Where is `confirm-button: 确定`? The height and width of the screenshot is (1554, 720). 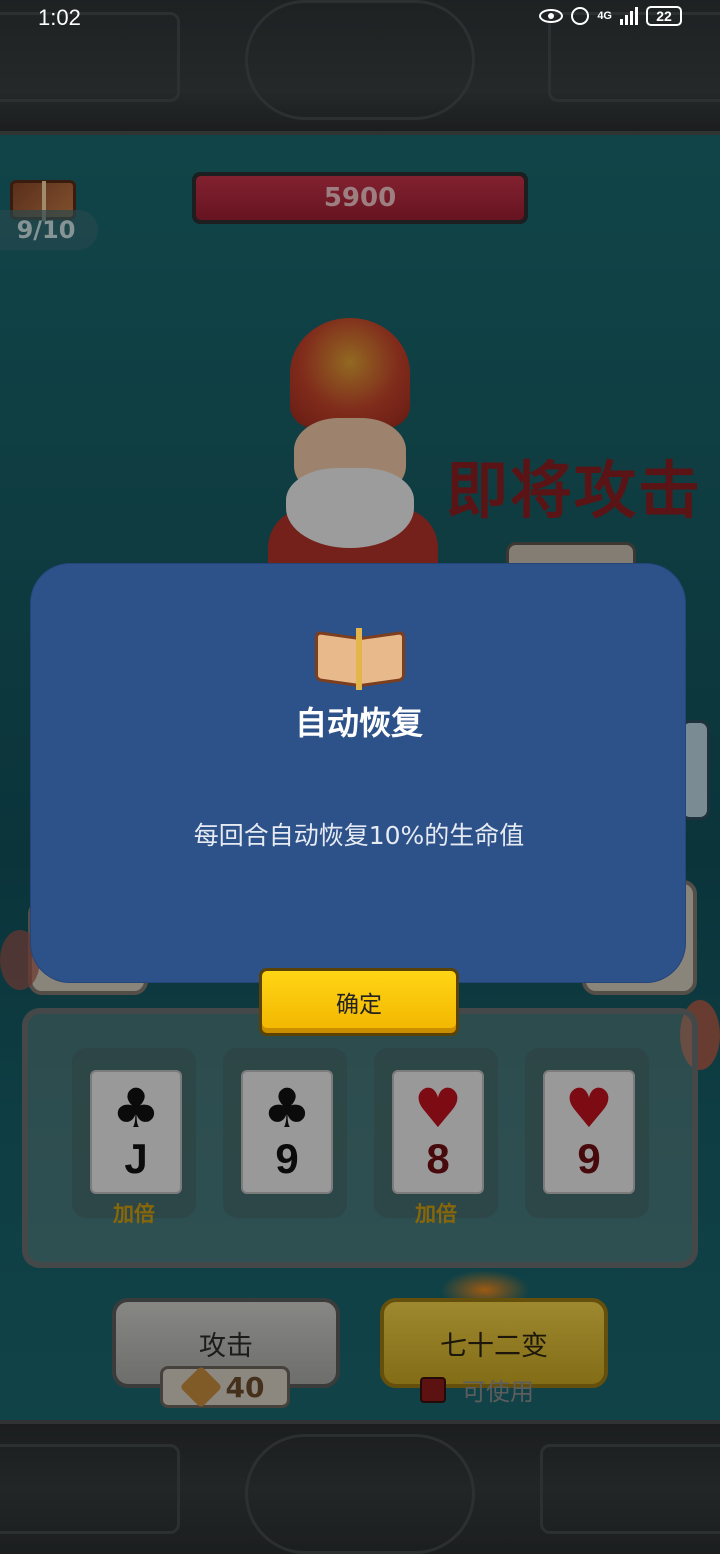 confirm-button: 确定 is located at coordinates (359, 1002).